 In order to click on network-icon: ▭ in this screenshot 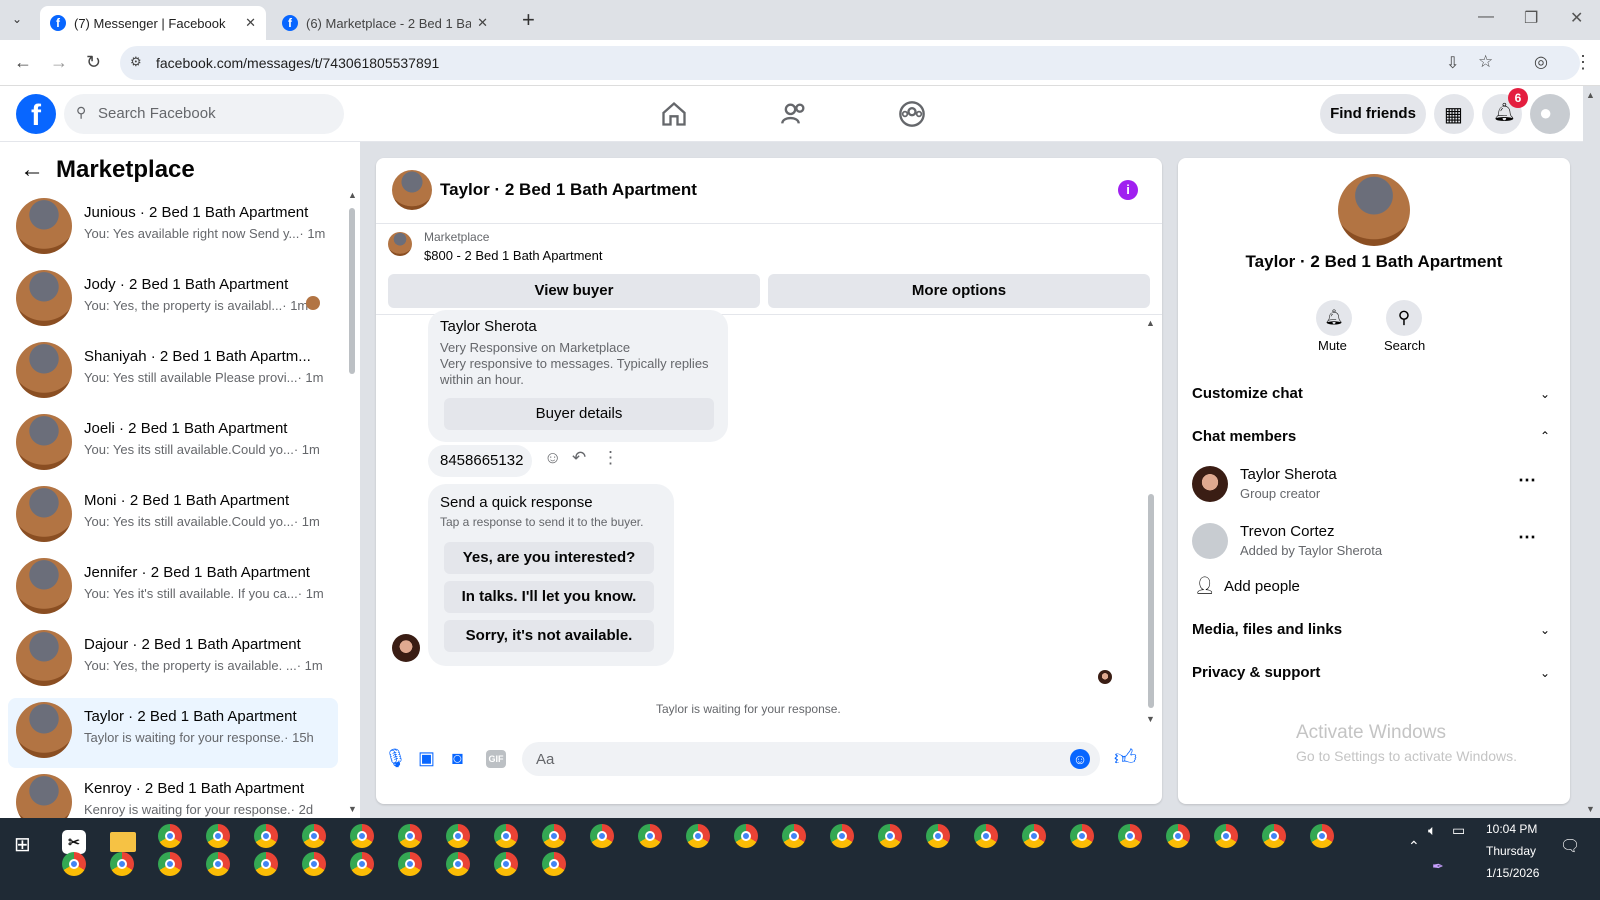, I will do `click(1458, 830)`.